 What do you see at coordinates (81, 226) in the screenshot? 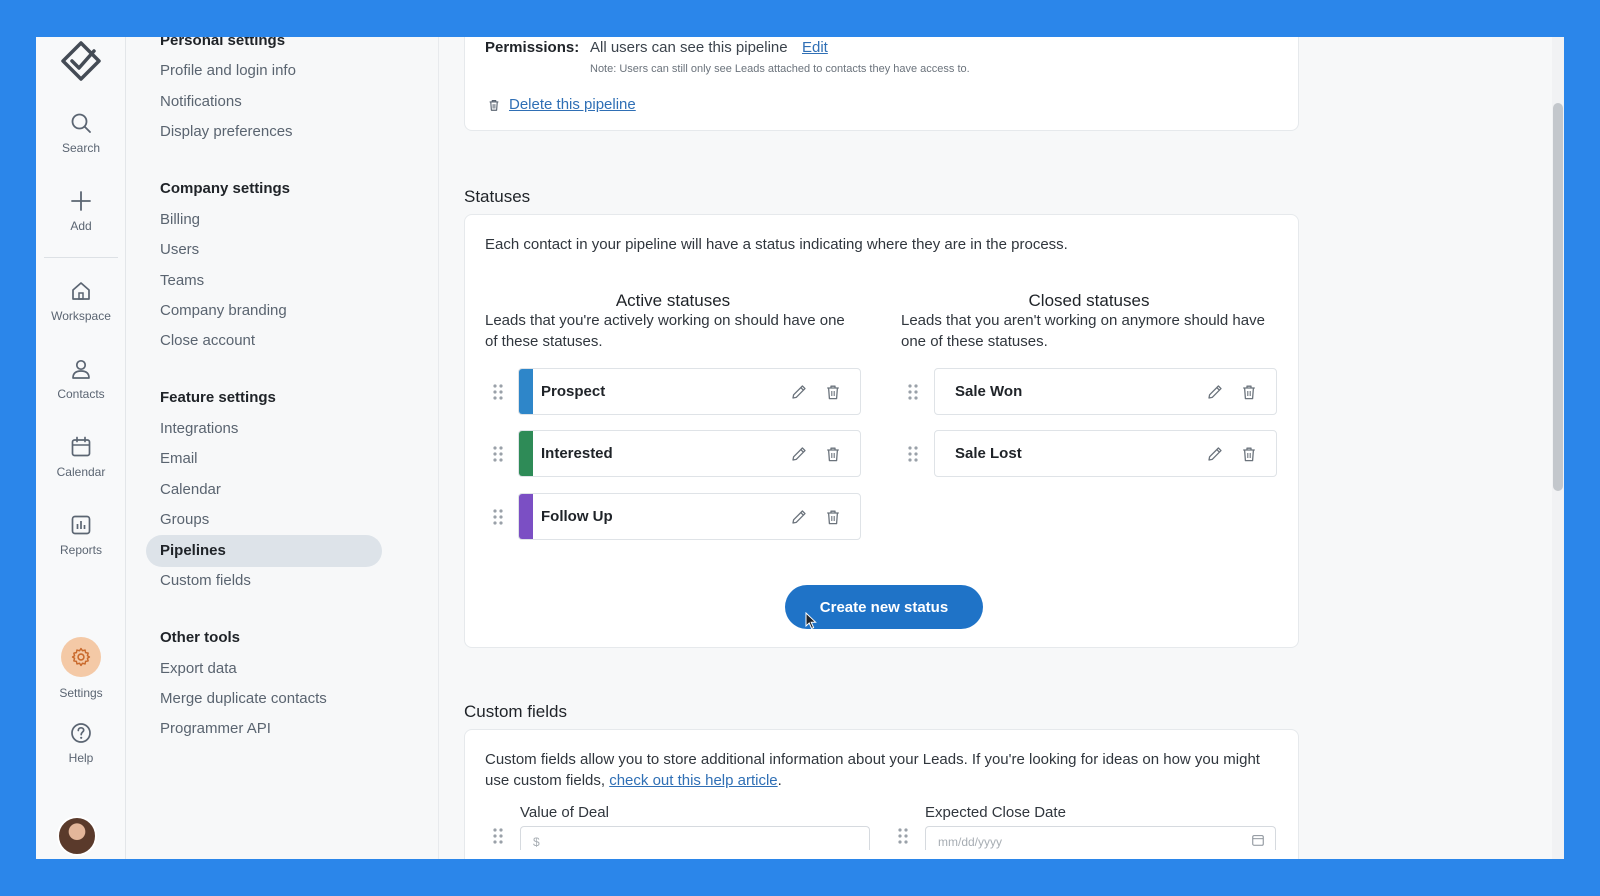
I see `rail-label: Add` at bounding box center [81, 226].